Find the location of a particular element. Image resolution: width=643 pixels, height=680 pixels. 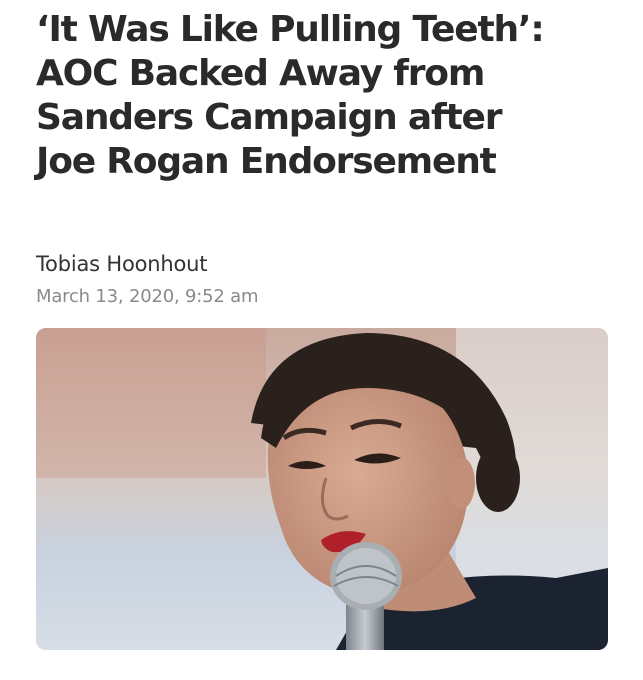

headline-line: Joe Rogan Endorsement is located at coordinates (266, 161).